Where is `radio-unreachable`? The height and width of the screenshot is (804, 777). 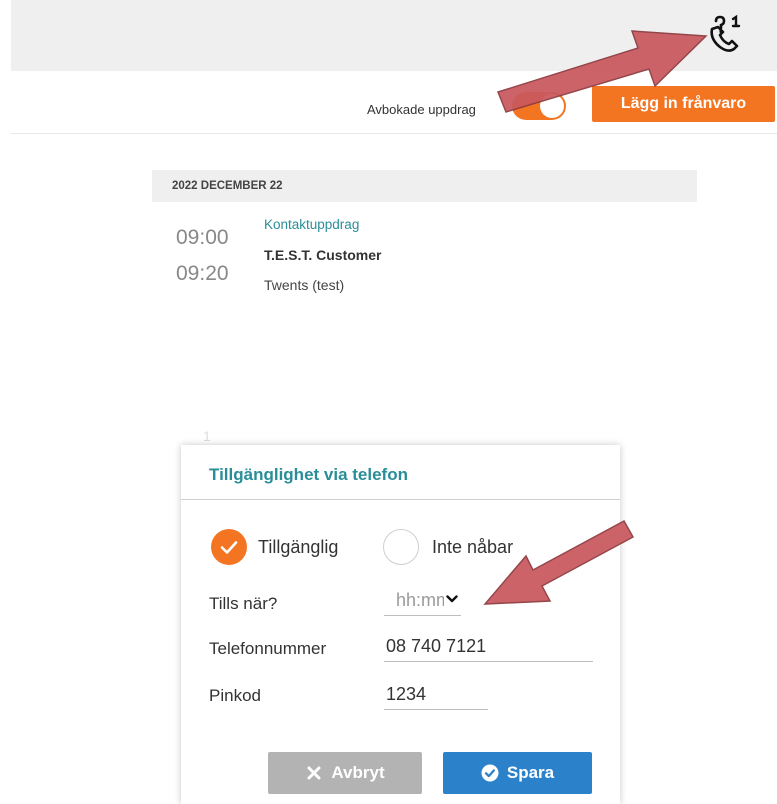 radio-unreachable is located at coordinates (401, 547).